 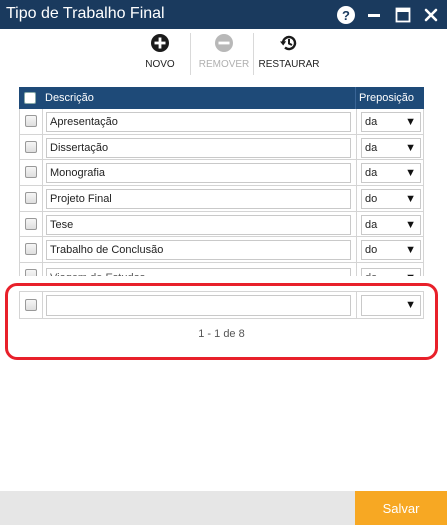 I want to click on close-icon, so click(x=431, y=15).